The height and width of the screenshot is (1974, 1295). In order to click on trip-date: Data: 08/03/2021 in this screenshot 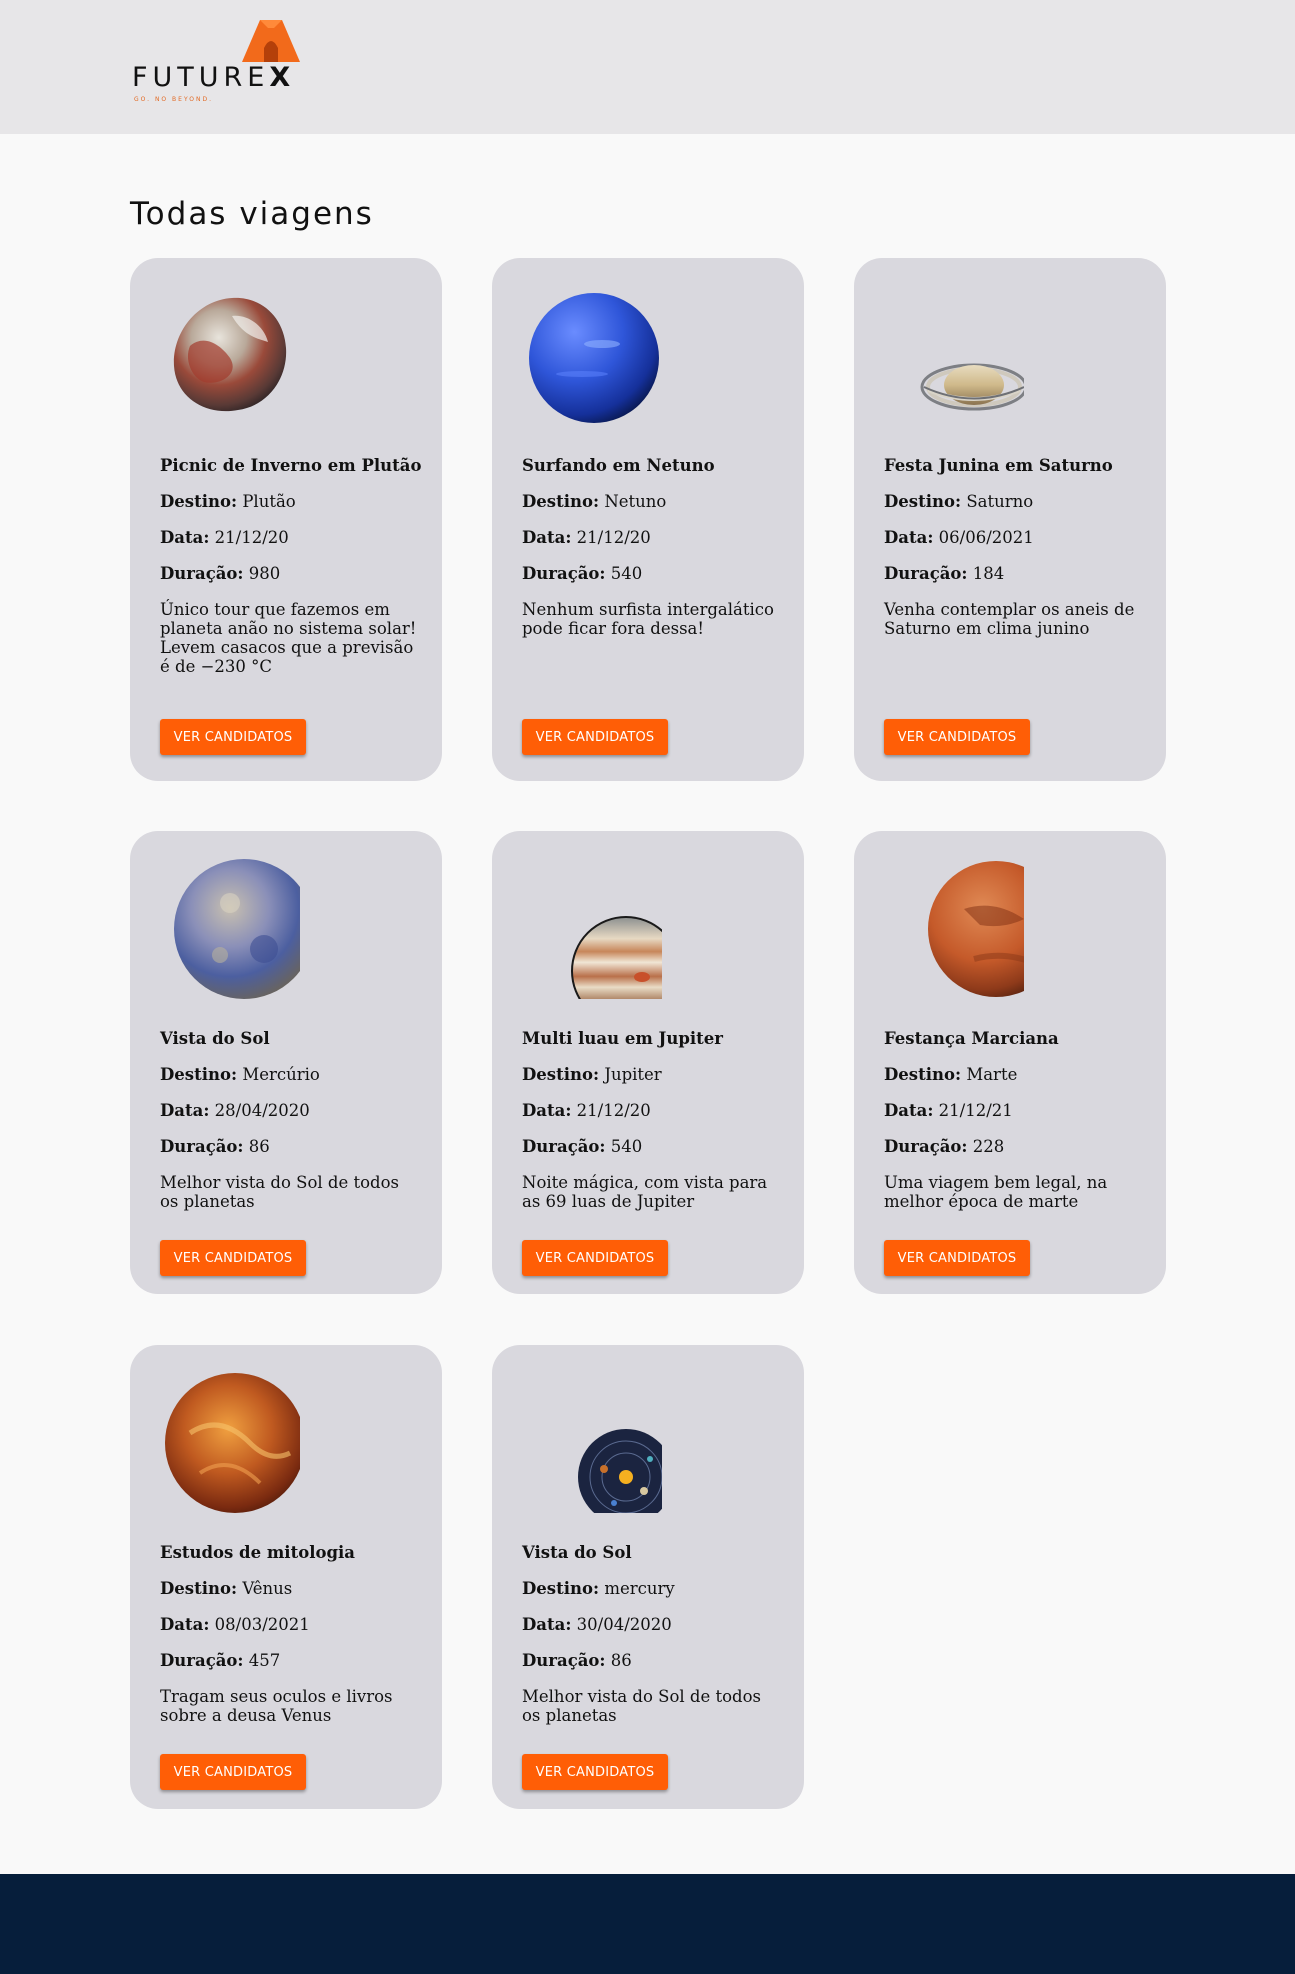, I will do `click(235, 1624)`.